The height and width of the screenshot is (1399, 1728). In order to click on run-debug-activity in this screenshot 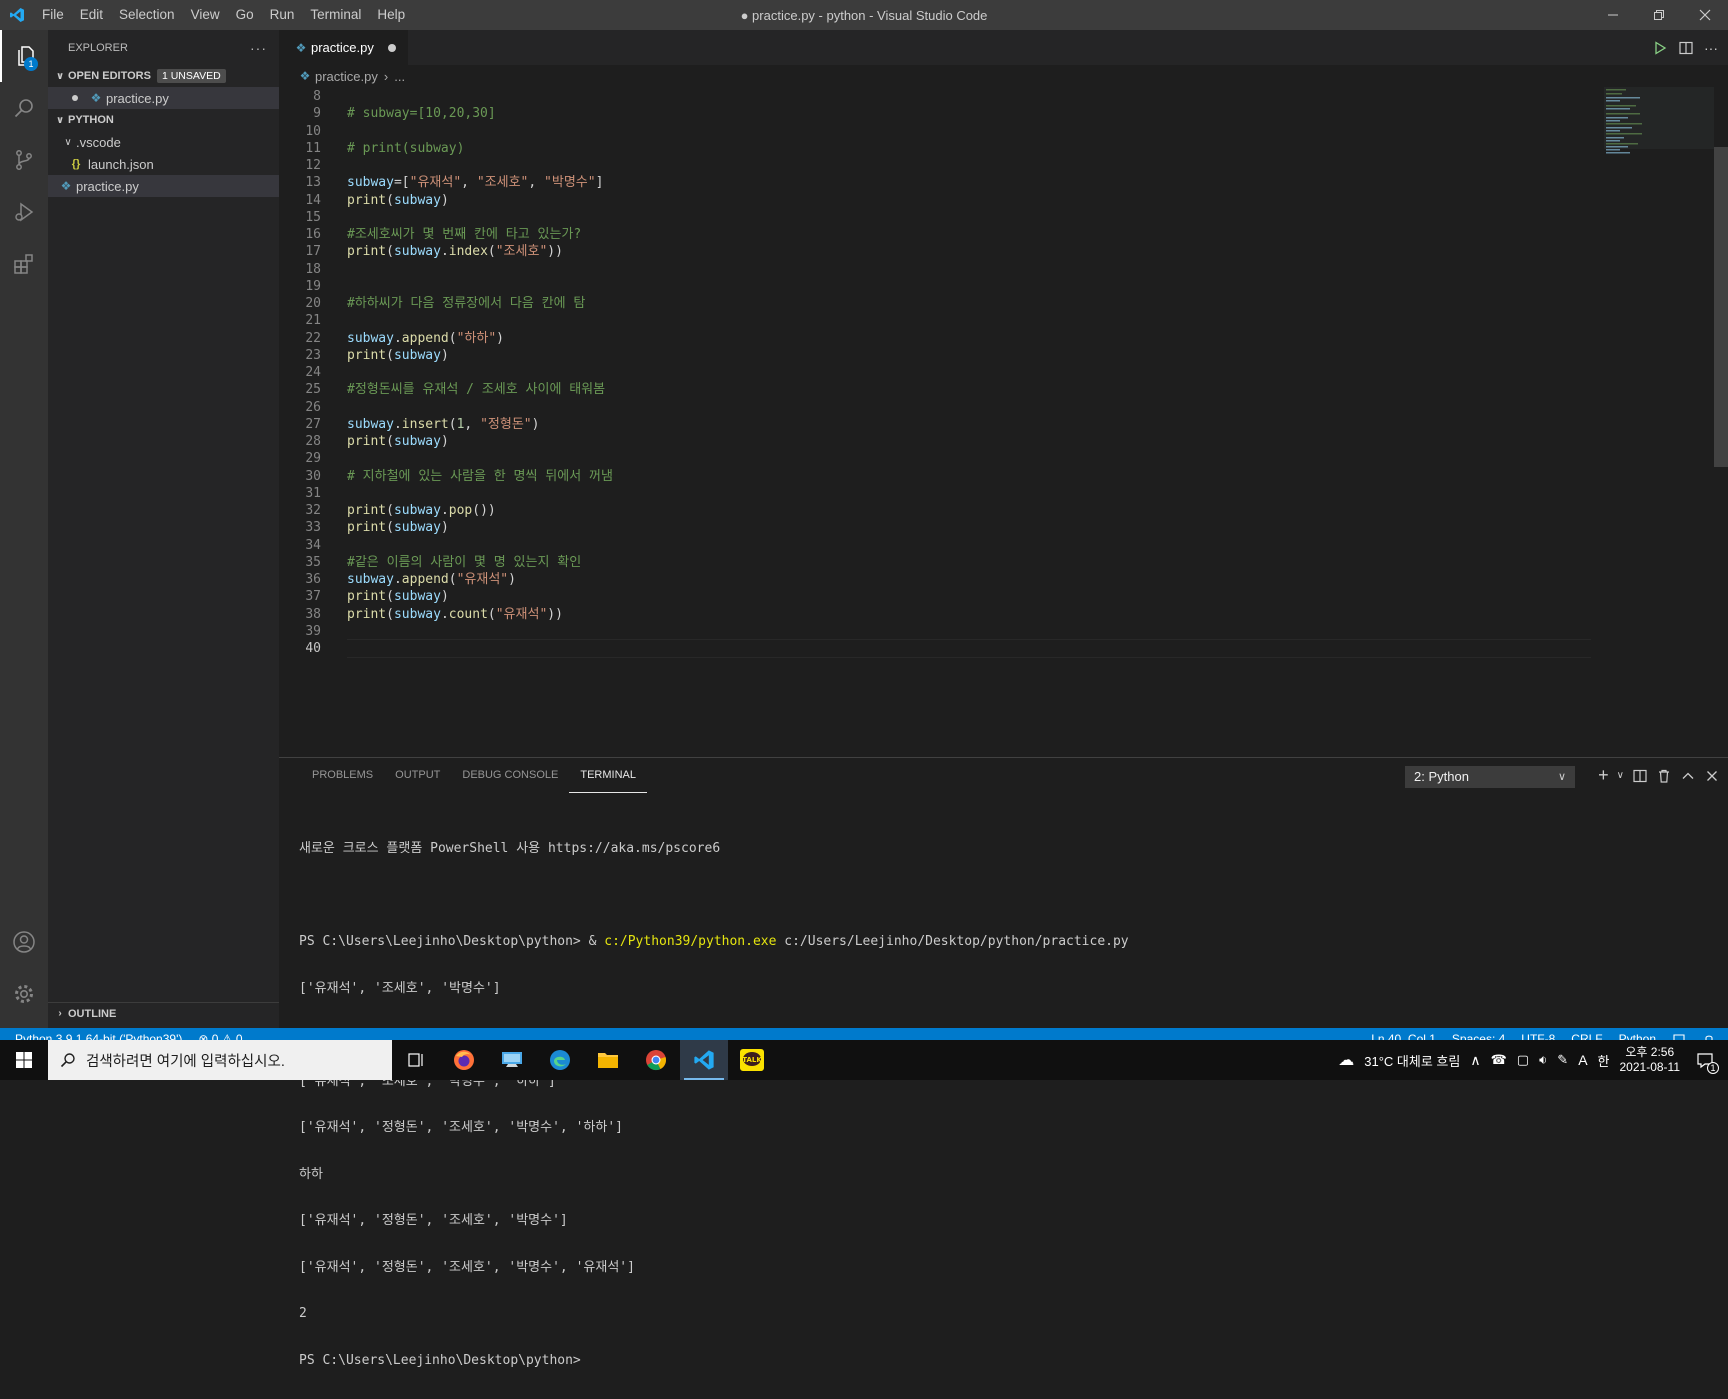, I will do `click(24, 212)`.